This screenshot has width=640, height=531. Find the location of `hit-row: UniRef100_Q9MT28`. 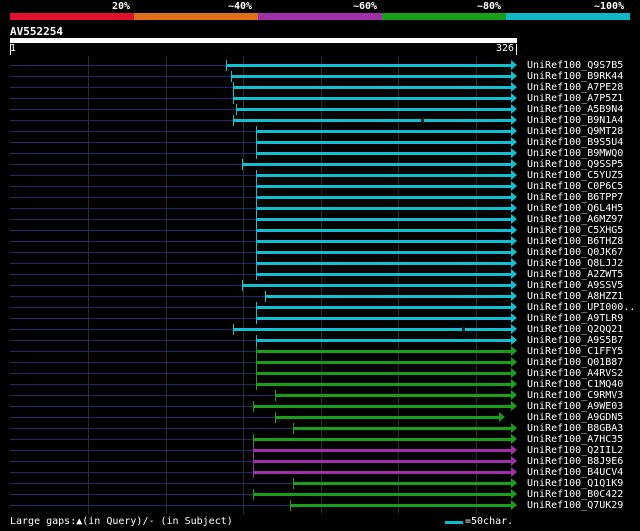

hit-row: UniRef100_Q9MT28 is located at coordinates (320, 131).